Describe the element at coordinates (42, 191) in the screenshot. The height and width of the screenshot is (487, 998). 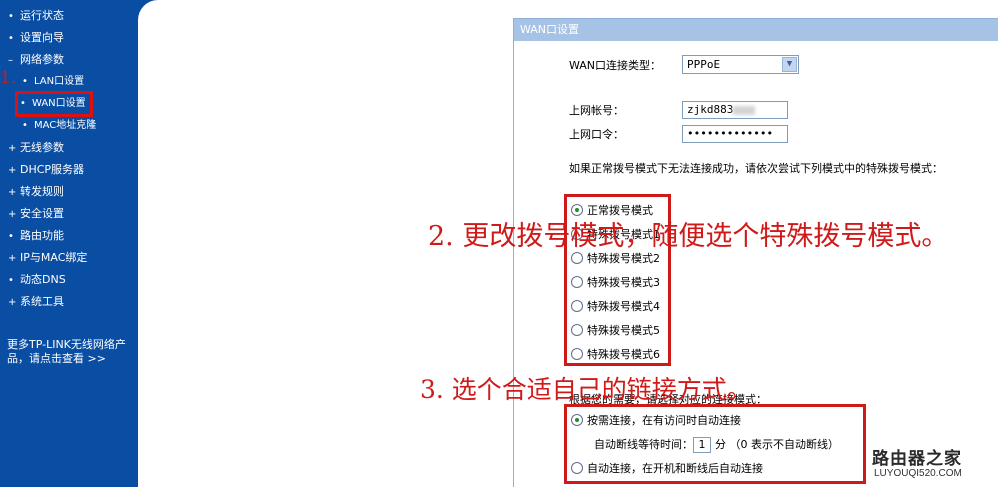
I see `sidebar-item-label: 转发规则` at that location.